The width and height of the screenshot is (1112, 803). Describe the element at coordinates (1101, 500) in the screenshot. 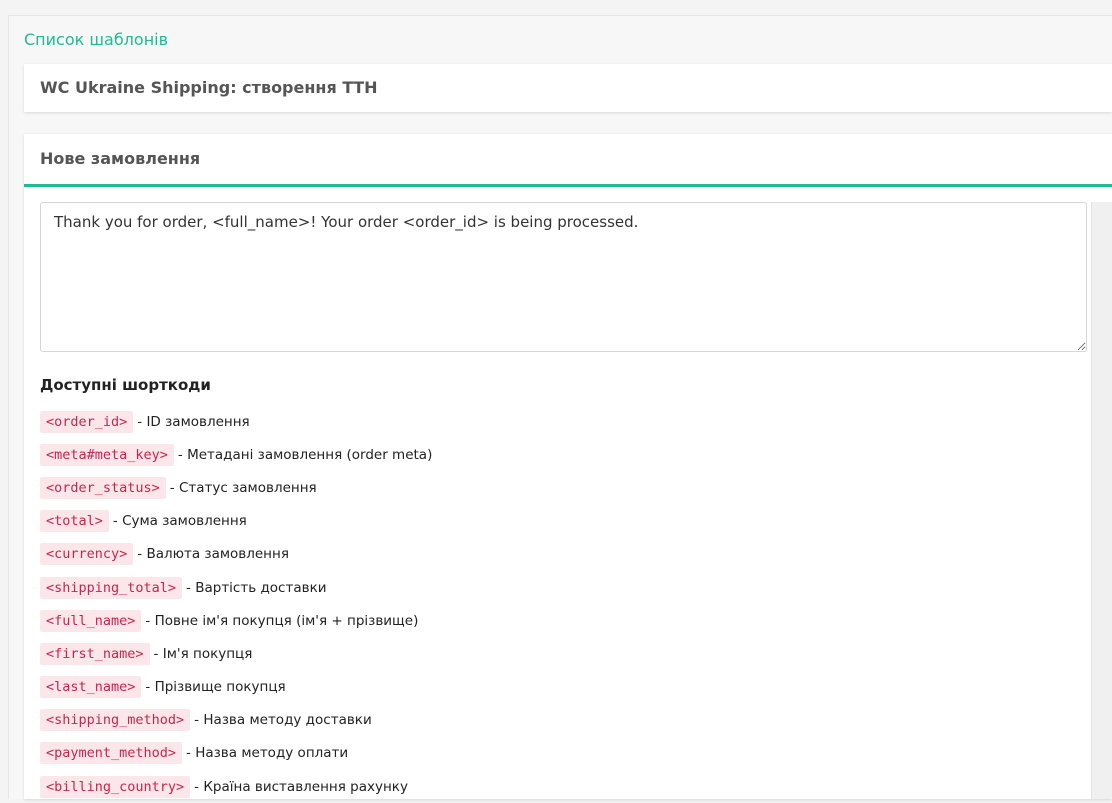

I see `side-panel` at that location.